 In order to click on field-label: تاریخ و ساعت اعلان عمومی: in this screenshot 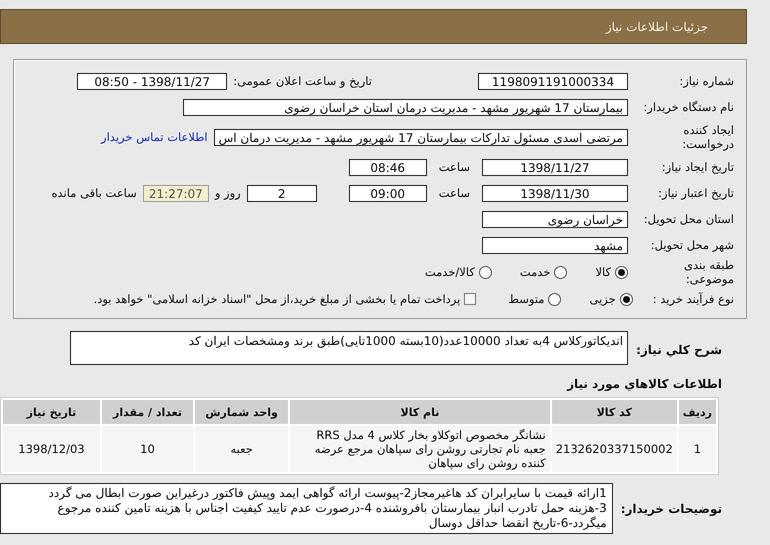, I will do `click(302, 81)`.